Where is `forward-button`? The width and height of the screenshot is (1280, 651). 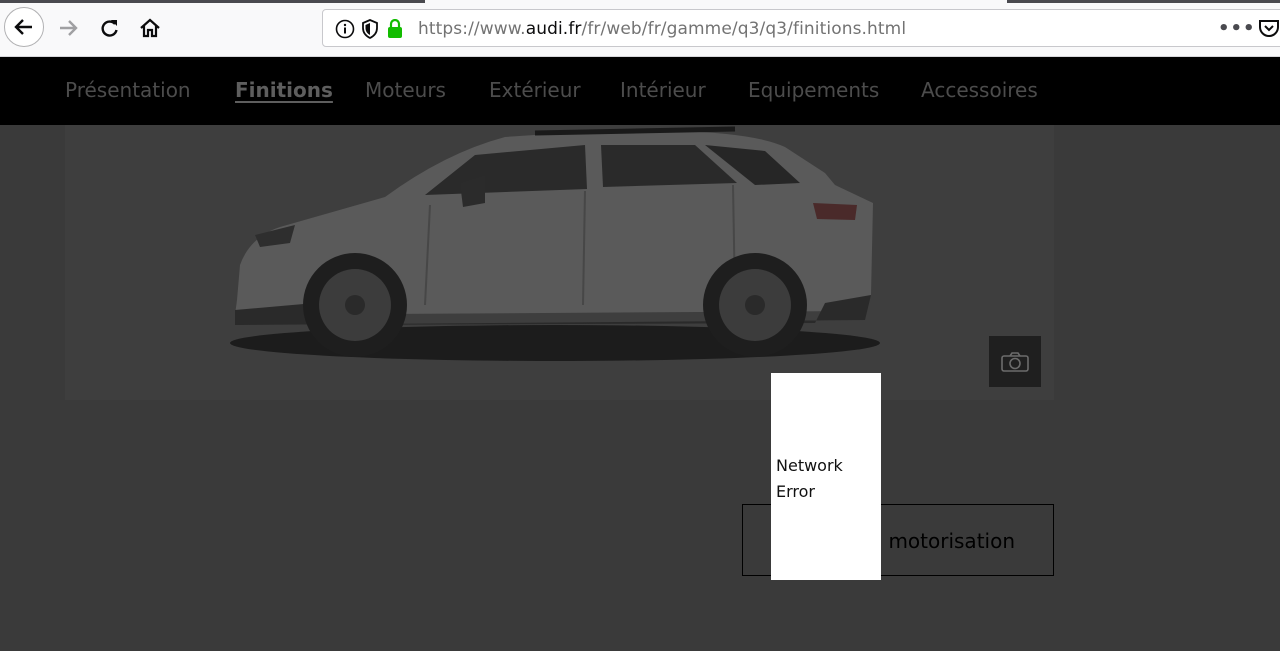 forward-button is located at coordinates (68, 28).